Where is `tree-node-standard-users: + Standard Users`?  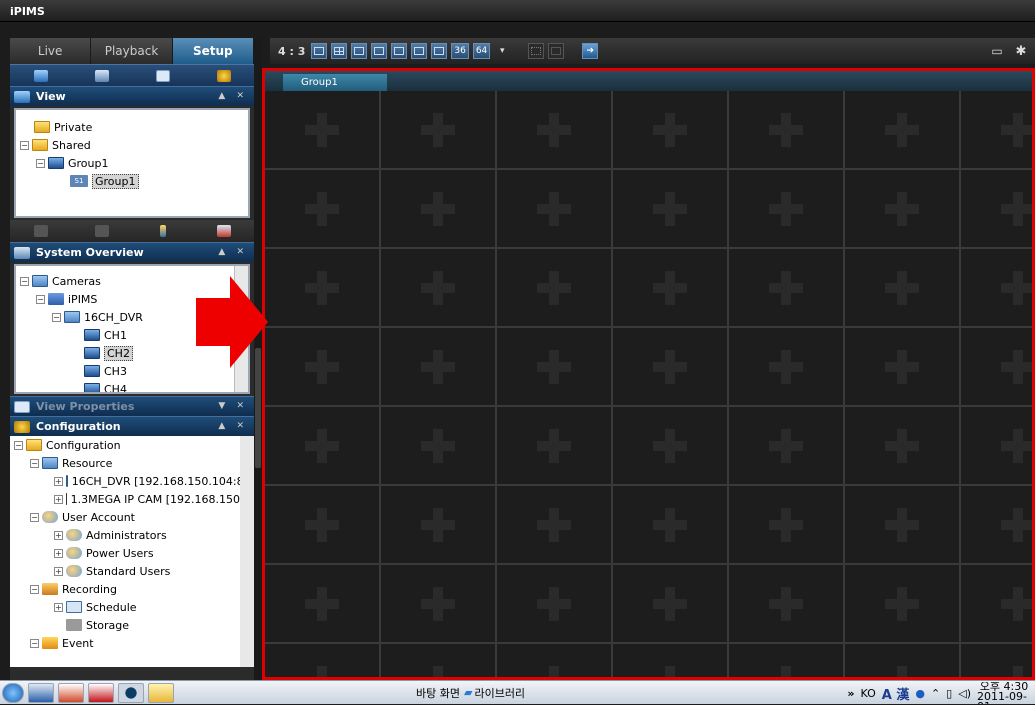 tree-node-standard-users: + Standard Users is located at coordinates (125, 571).